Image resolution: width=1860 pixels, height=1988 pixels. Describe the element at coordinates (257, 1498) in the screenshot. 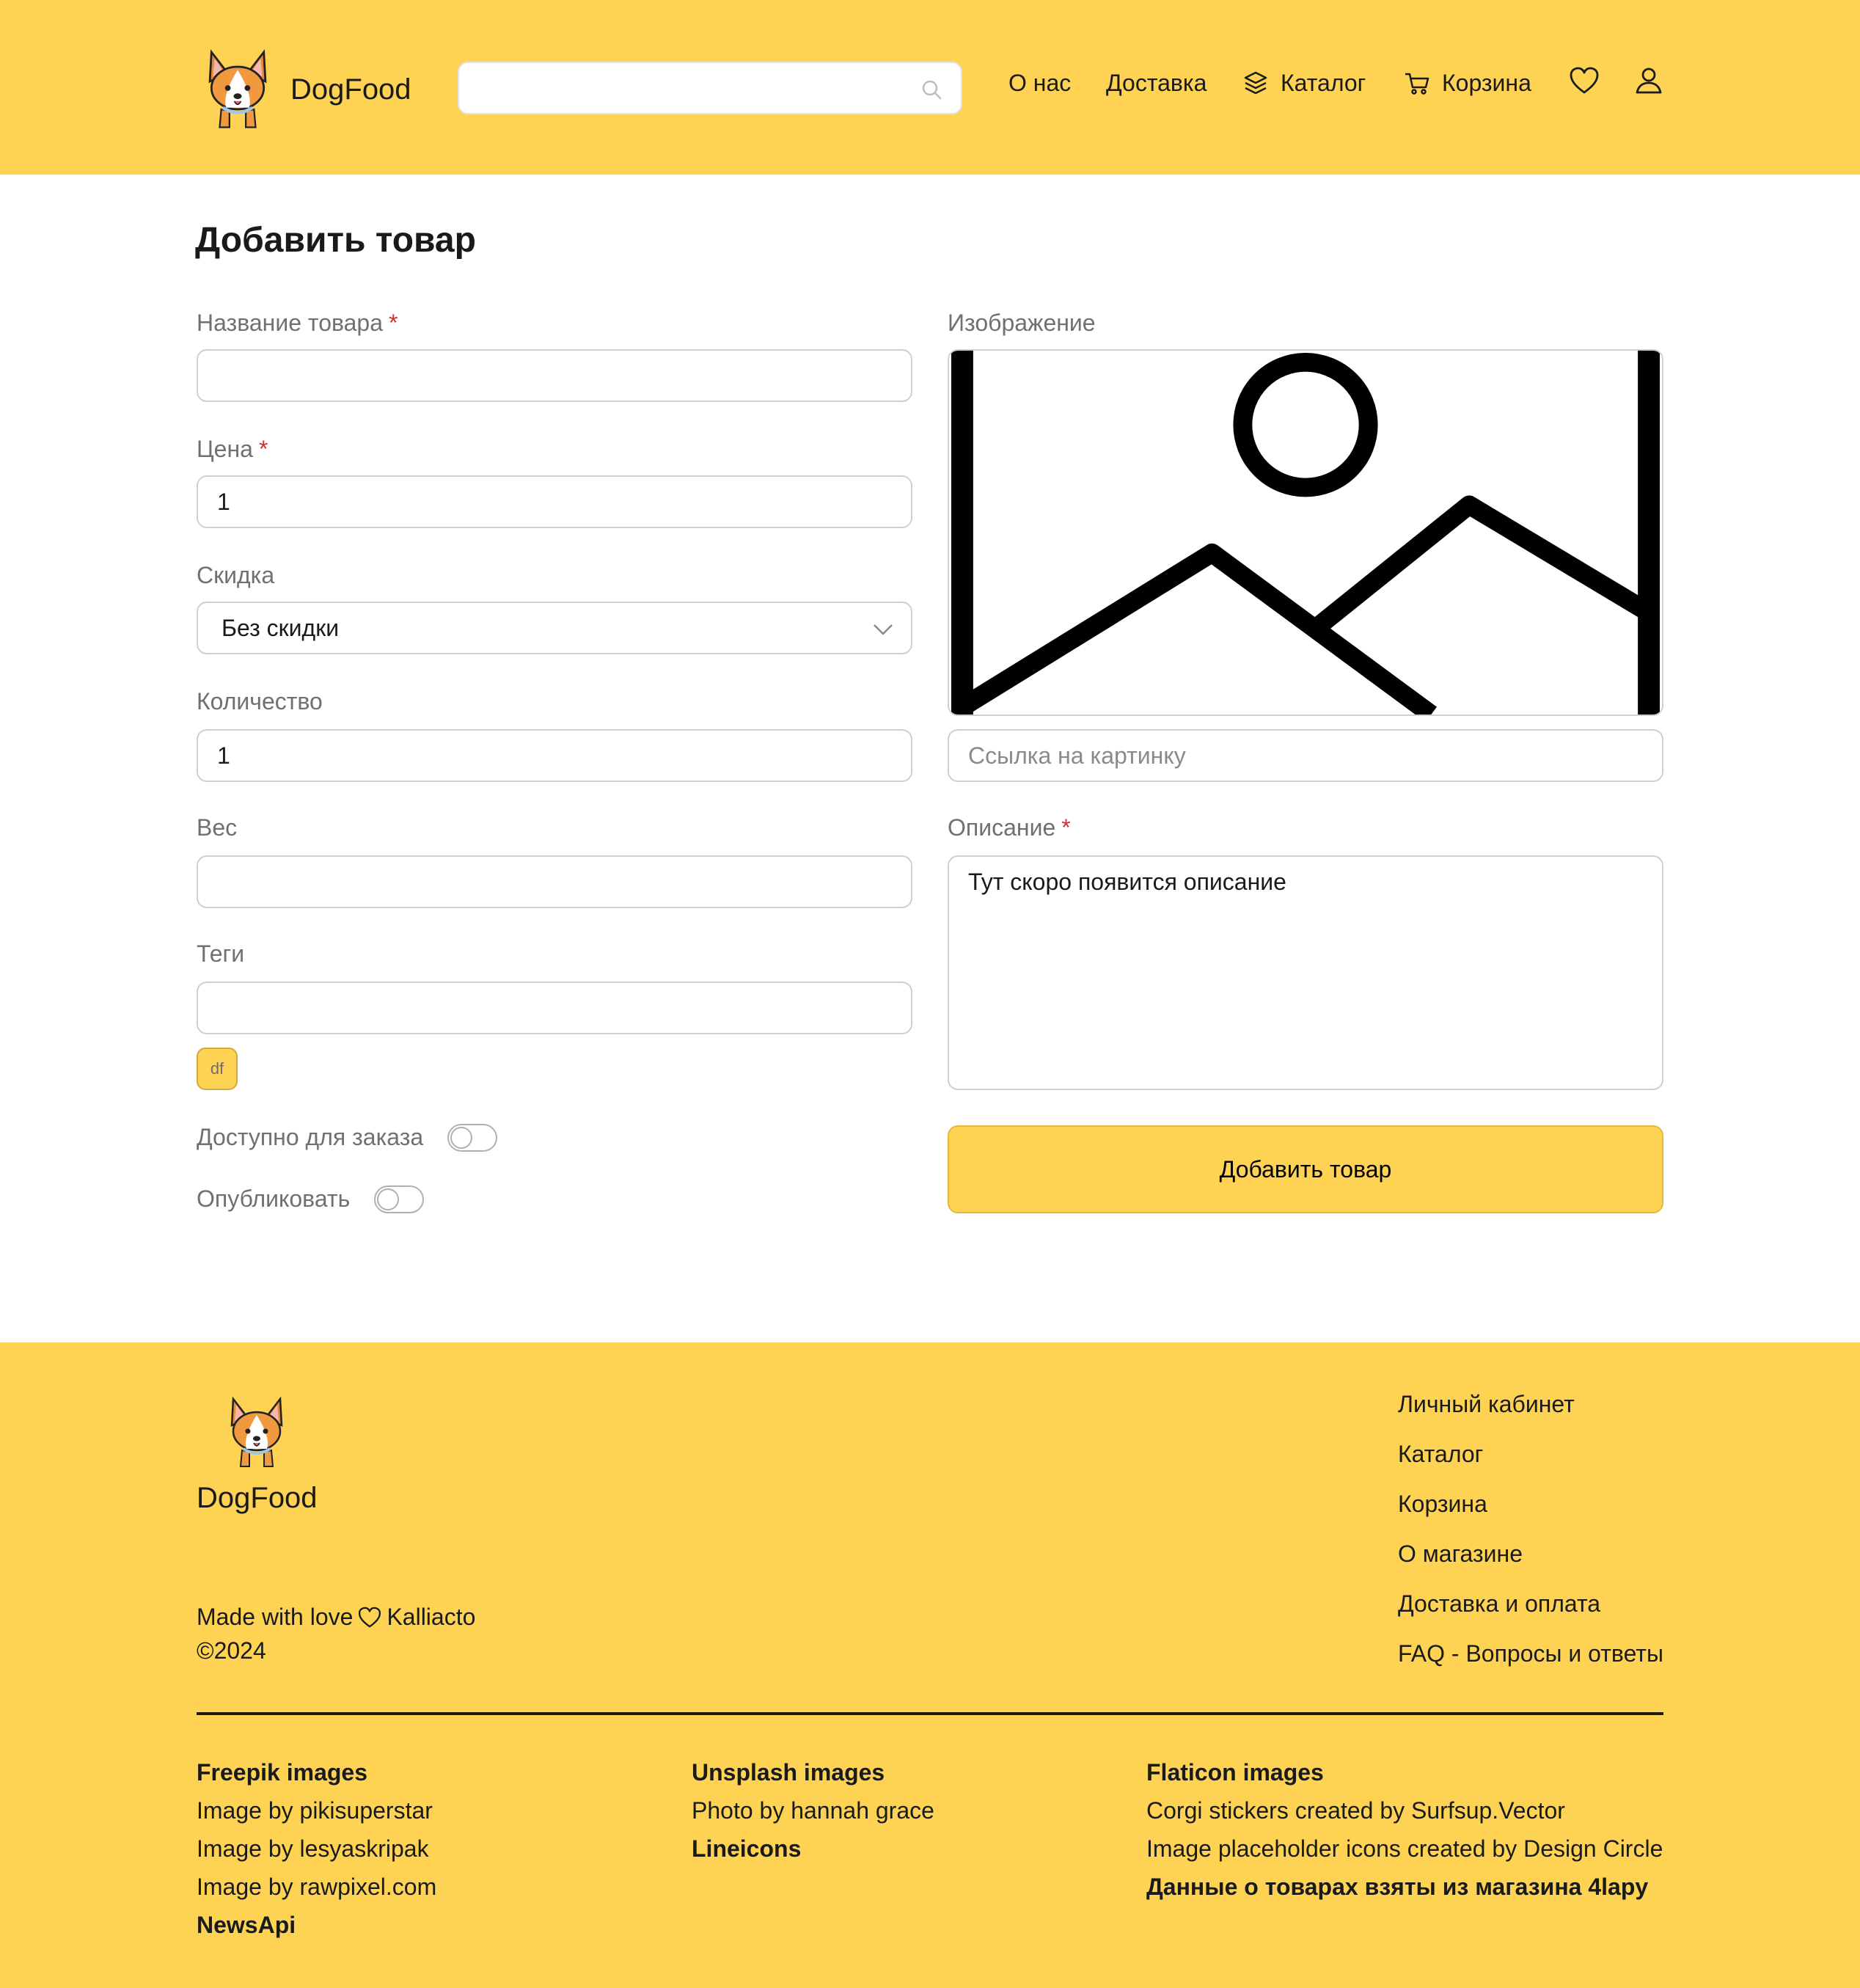

I see `footer-brand: DogFood` at that location.